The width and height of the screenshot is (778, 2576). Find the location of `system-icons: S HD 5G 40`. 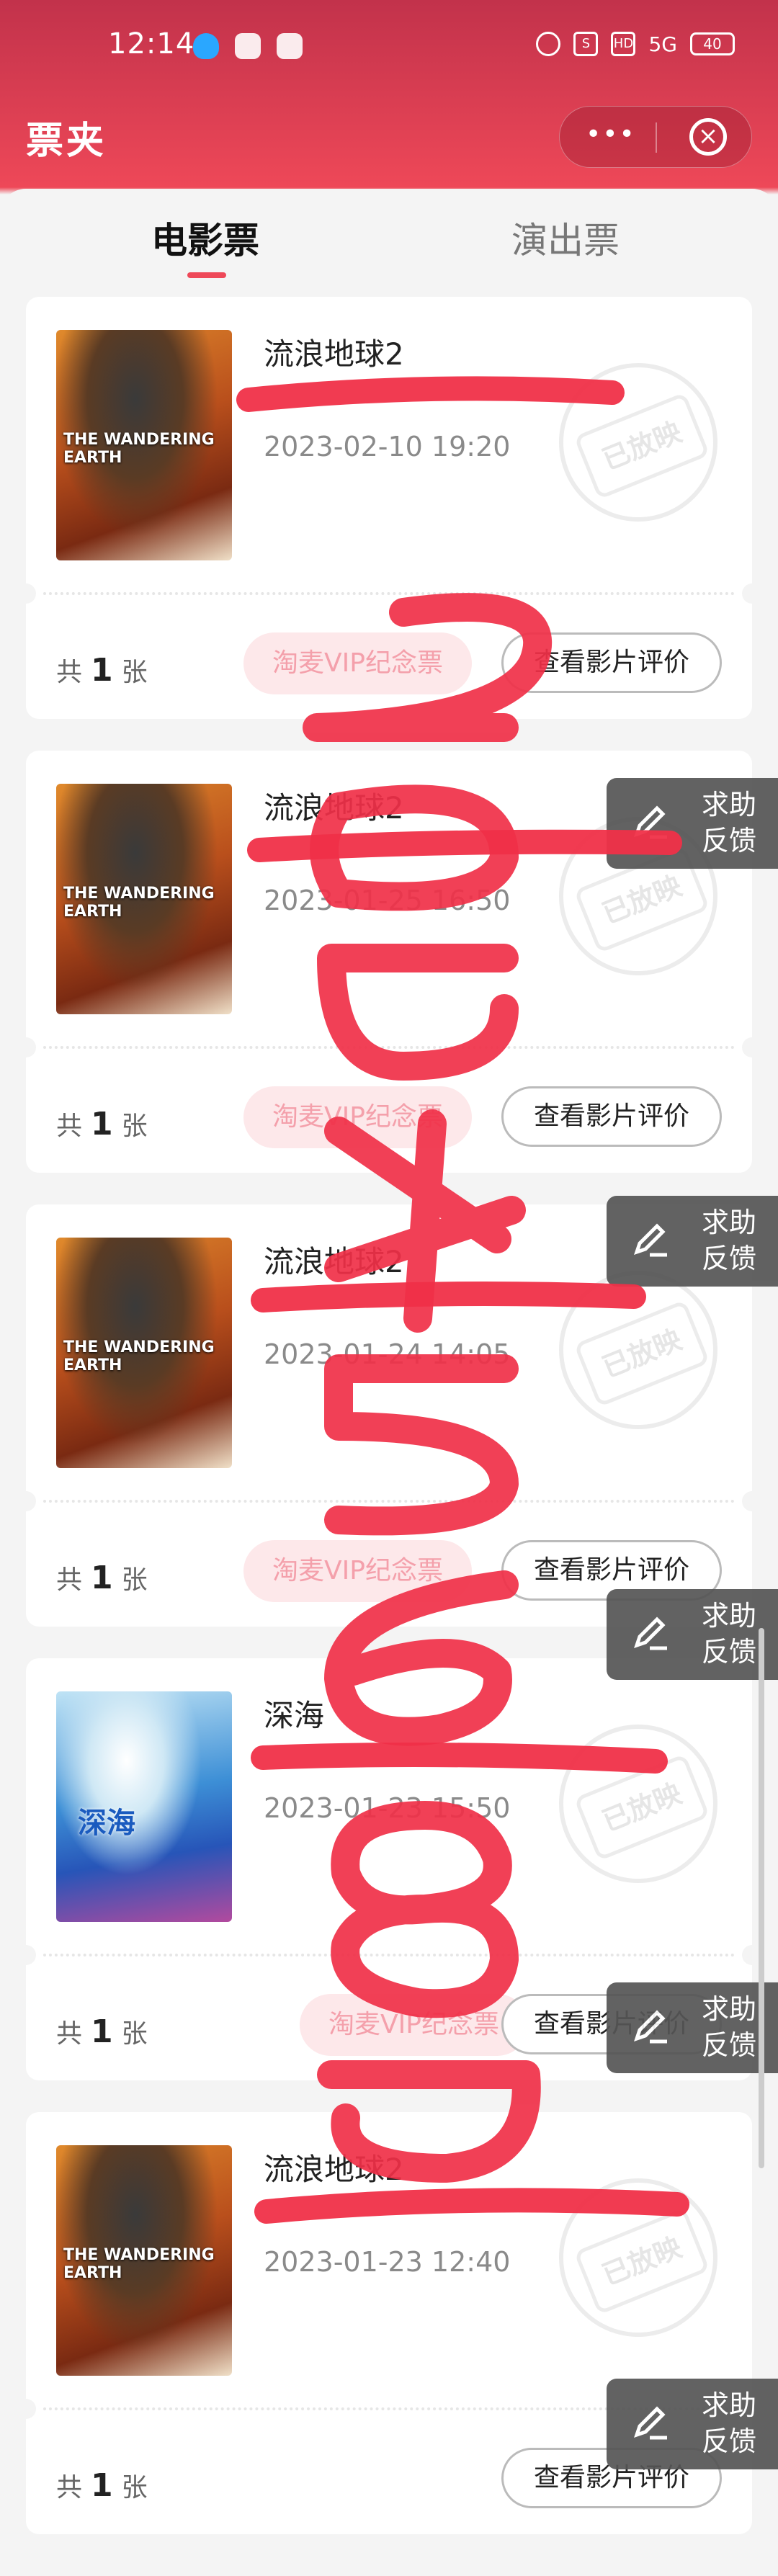

system-icons: S HD 5G 40 is located at coordinates (635, 44).